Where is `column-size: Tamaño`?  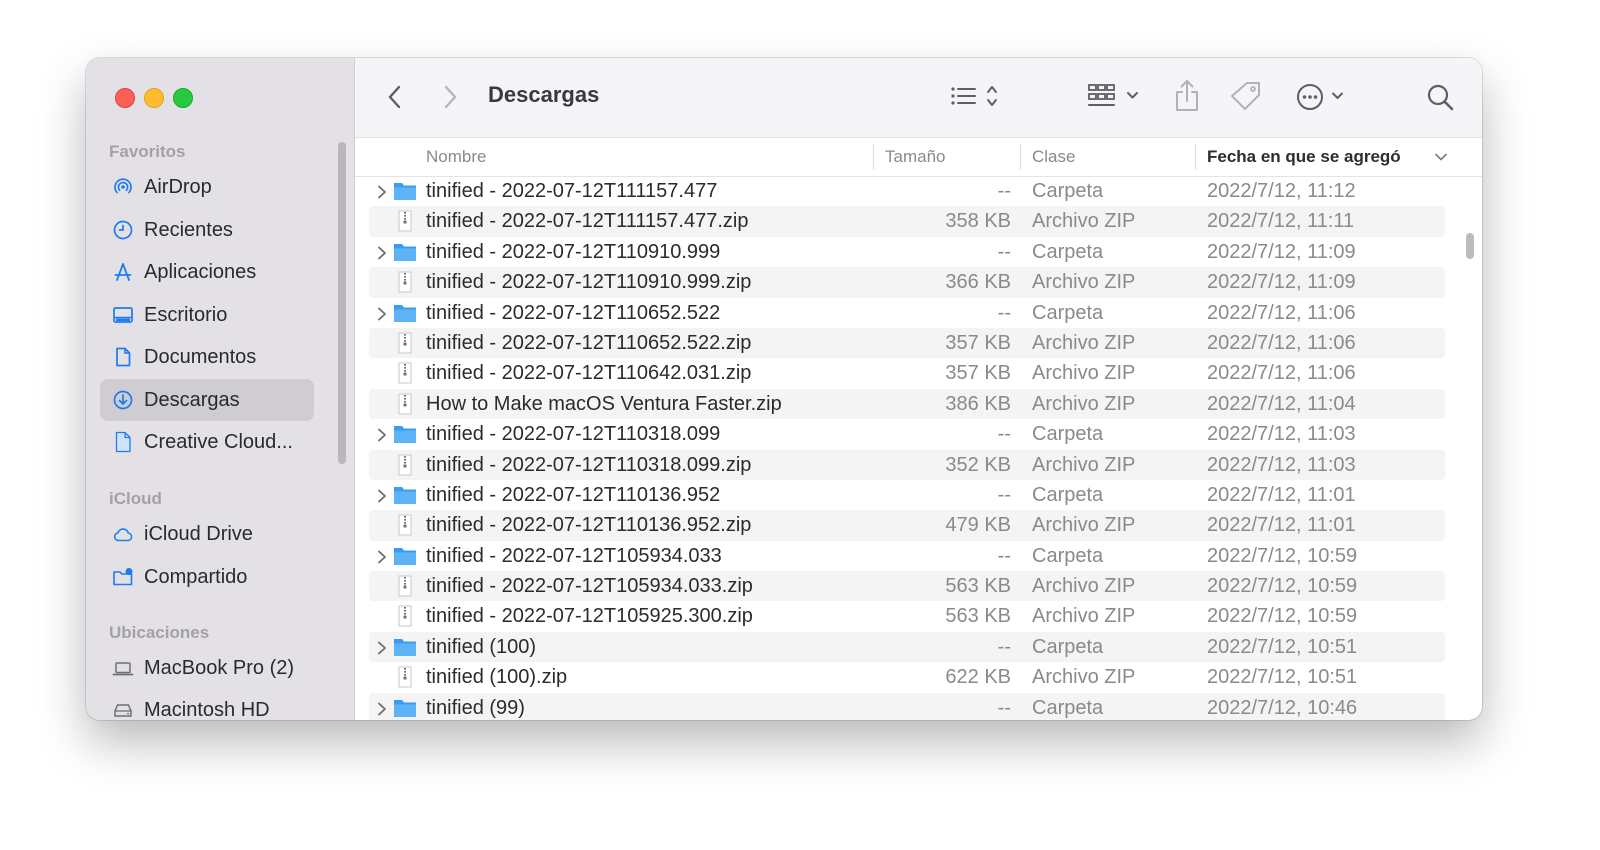 column-size: Tamaño is located at coordinates (915, 157).